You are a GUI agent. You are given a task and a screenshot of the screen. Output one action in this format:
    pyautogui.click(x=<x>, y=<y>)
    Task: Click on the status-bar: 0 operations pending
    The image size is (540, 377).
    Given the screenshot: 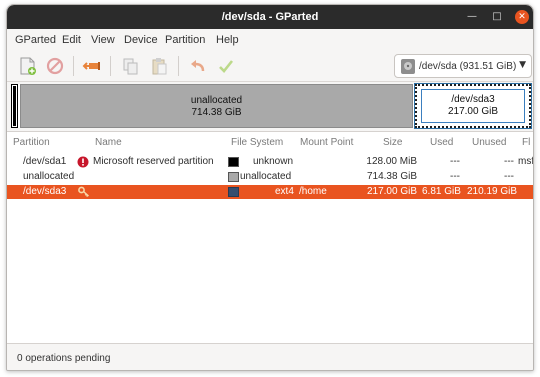 What is the action you would take?
    pyautogui.click(x=270, y=357)
    